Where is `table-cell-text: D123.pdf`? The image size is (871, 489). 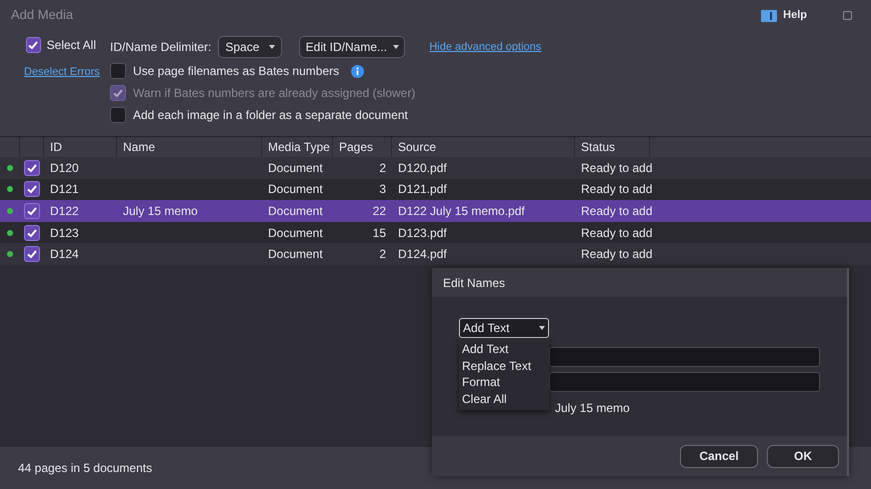
table-cell-text: D123.pdf is located at coordinates (422, 233).